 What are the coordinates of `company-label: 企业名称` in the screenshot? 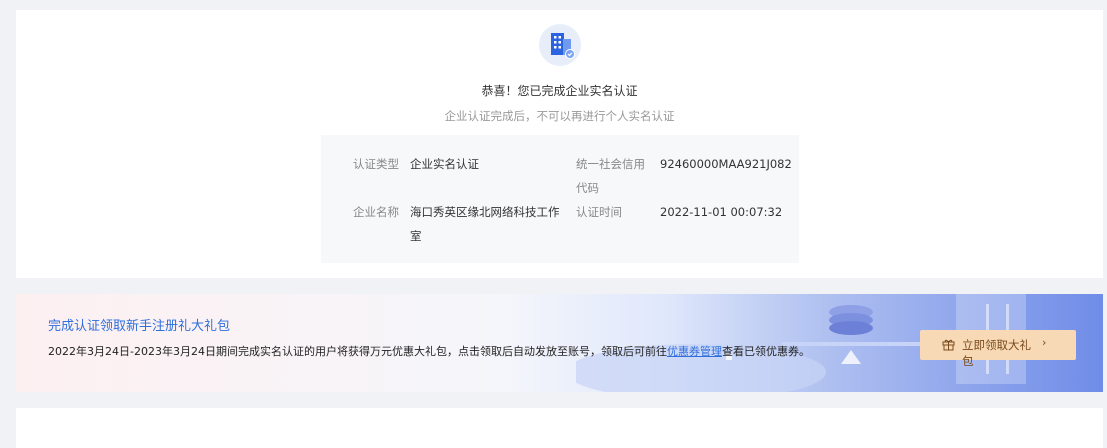 It's located at (376, 212).